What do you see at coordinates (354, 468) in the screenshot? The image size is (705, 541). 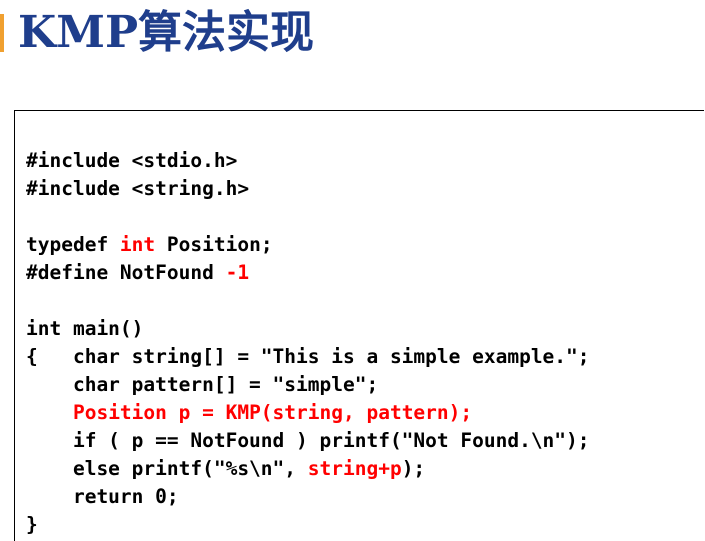 I see `else-arg-highlight: string+p` at bounding box center [354, 468].